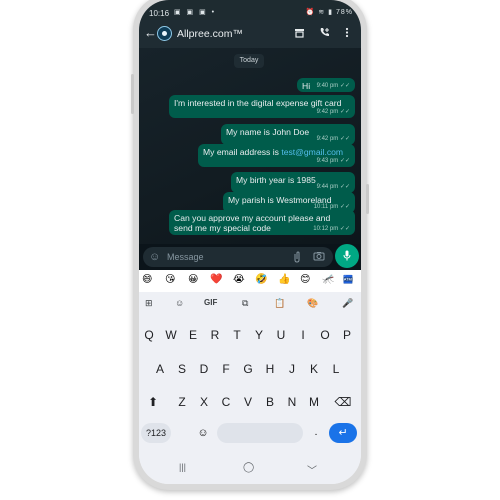  Describe the element at coordinates (261, 280) in the screenshot. I see `emoji-suggestion: 🤣` at that location.